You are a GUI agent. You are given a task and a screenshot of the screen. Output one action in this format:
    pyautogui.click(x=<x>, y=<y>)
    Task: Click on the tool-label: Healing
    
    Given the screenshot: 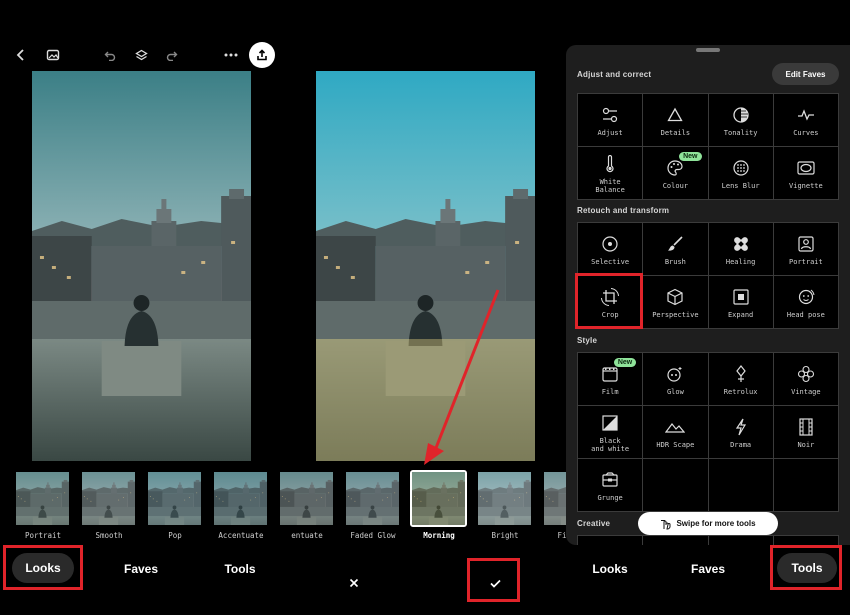 What is the action you would take?
    pyautogui.click(x=740, y=261)
    